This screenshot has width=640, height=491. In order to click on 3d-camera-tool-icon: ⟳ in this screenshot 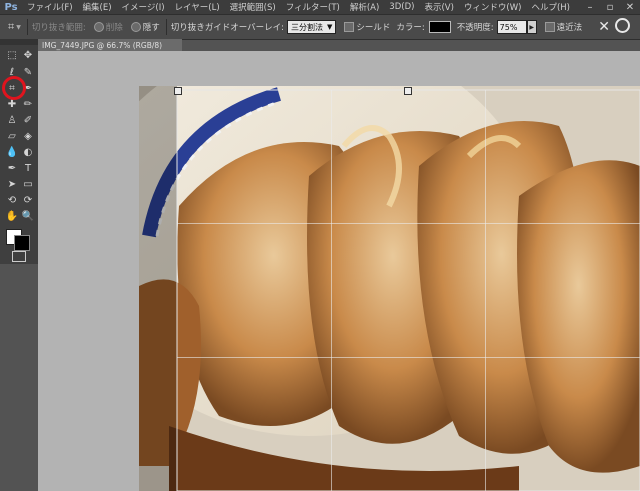, I will do `click(28, 200)`.